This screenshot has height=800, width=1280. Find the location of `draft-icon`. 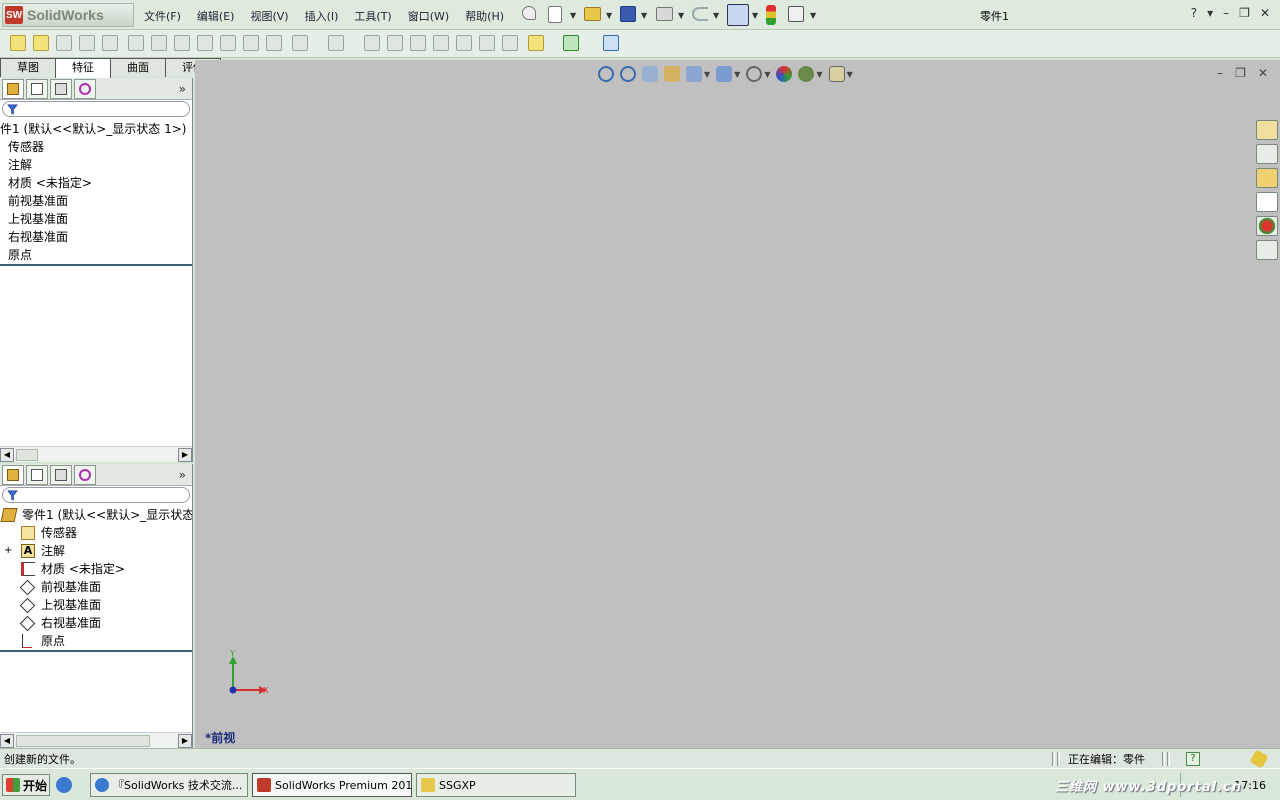

draft-icon is located at coordinates (395, 43).